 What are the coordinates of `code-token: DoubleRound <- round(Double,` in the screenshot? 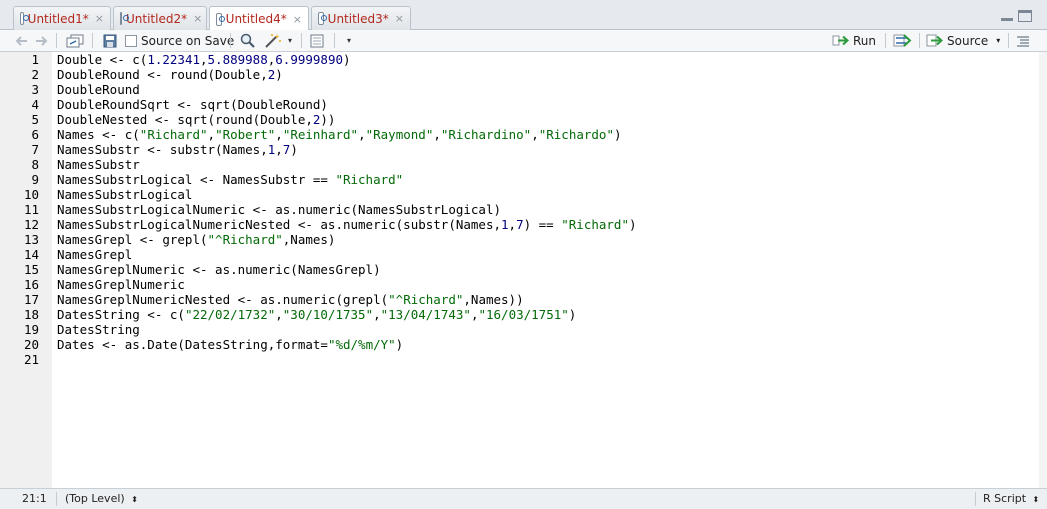 It's located at (162, 74).